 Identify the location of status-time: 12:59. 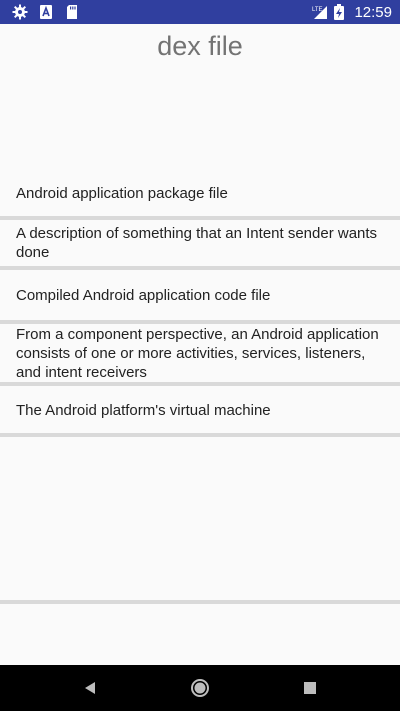
(373, 12).